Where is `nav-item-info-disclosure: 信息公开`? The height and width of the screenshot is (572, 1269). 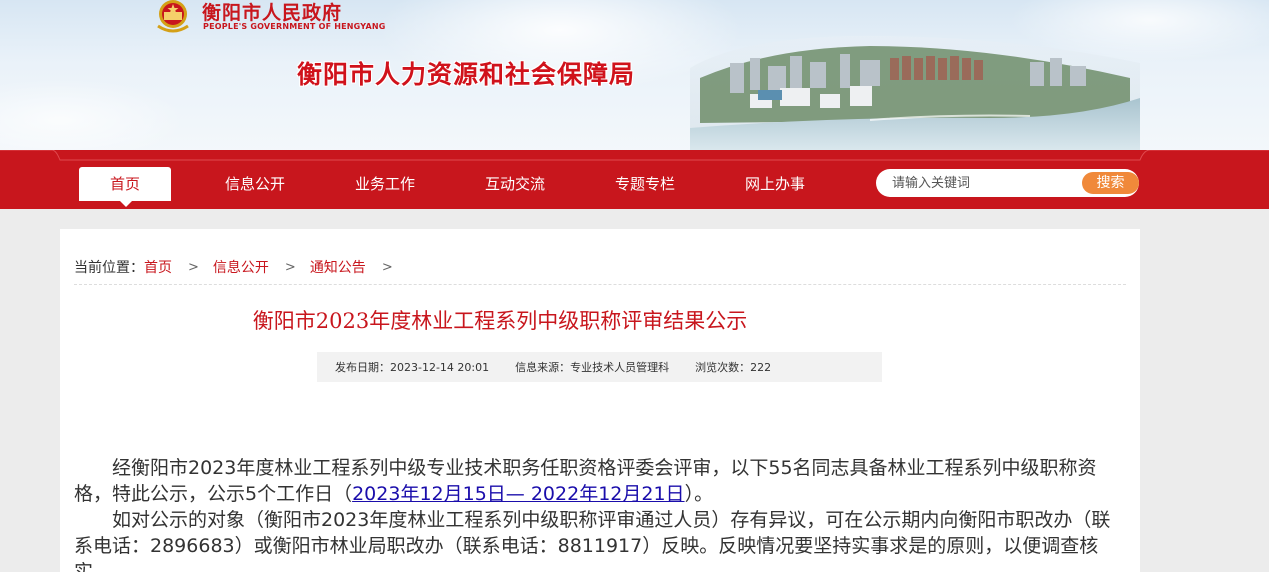
nav-item-info-disclosure: 信息公开 is located at coordinates (255, 184).